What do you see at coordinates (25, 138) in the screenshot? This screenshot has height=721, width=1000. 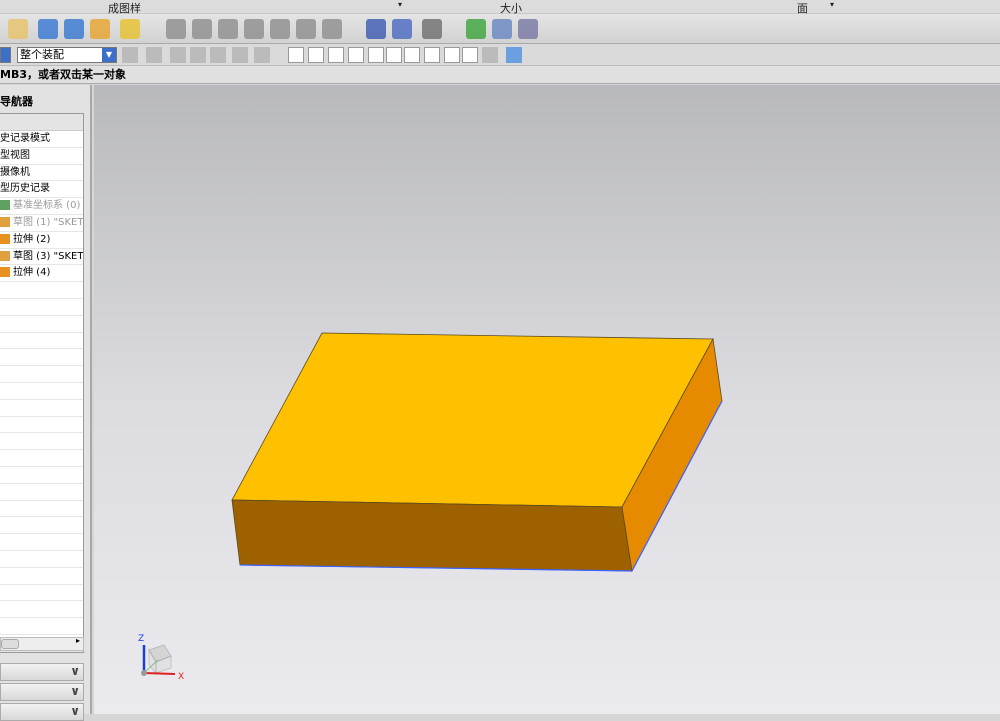 I see `navigator-item-label: 史记录模式` at bounding box center [25, 138].